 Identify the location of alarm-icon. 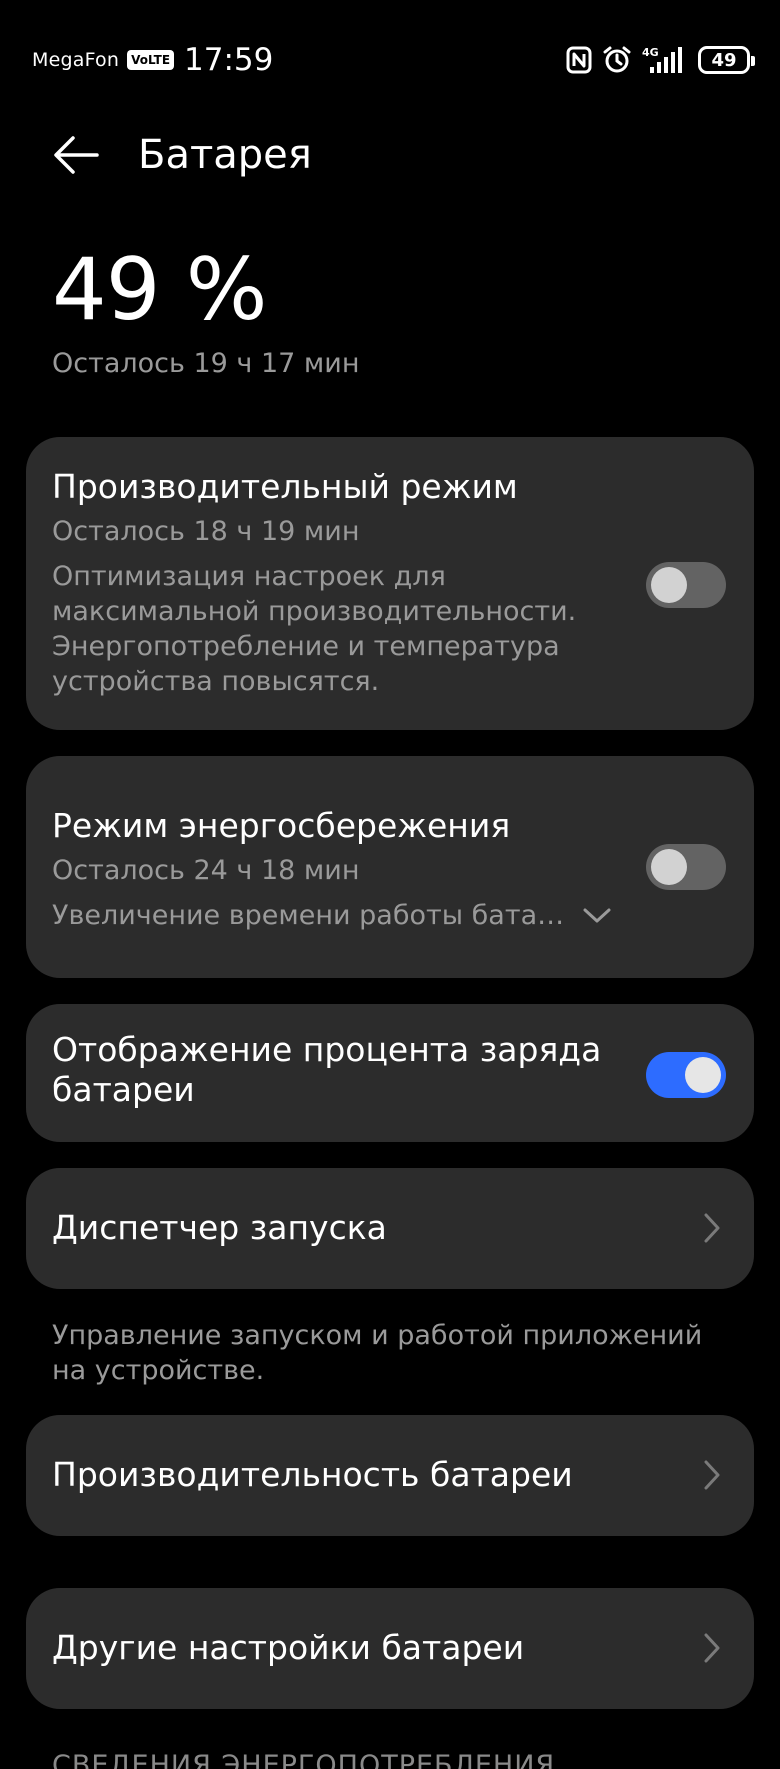
(617, 60).